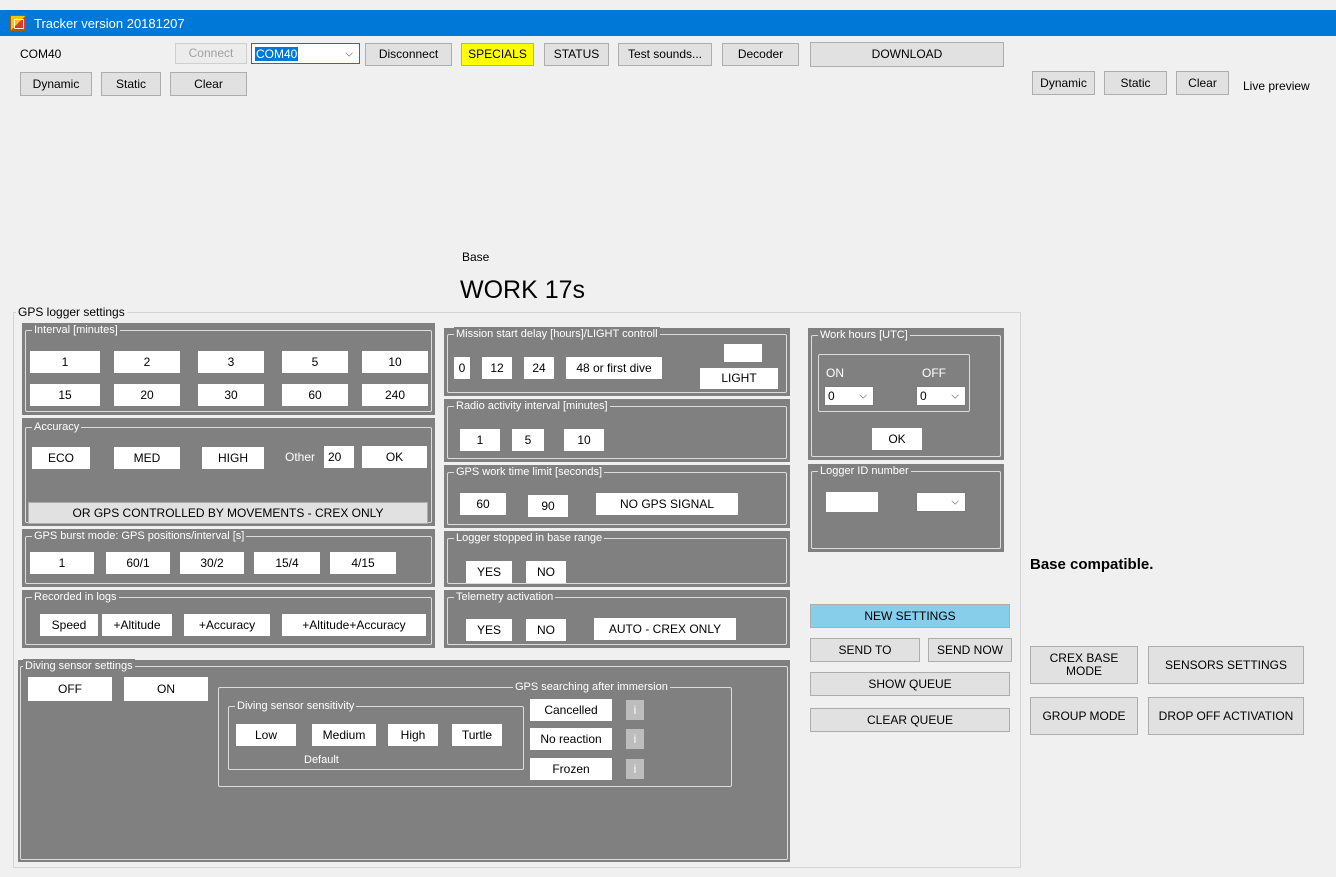  Describe the element at coordinates (497, 54) in the screenshot. I see `specials-button: SPECIALS` at that location.